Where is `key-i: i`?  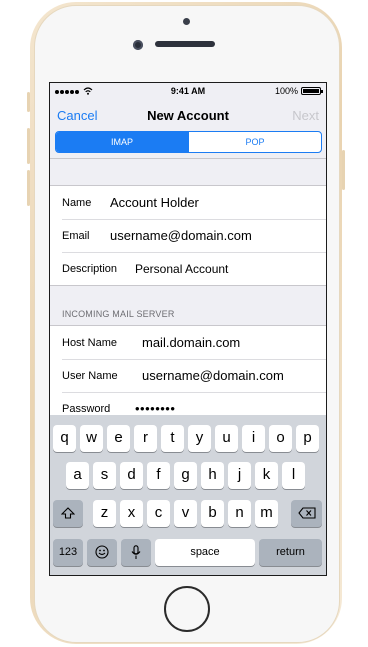
key-i: i is located at coordinates (253, 438).